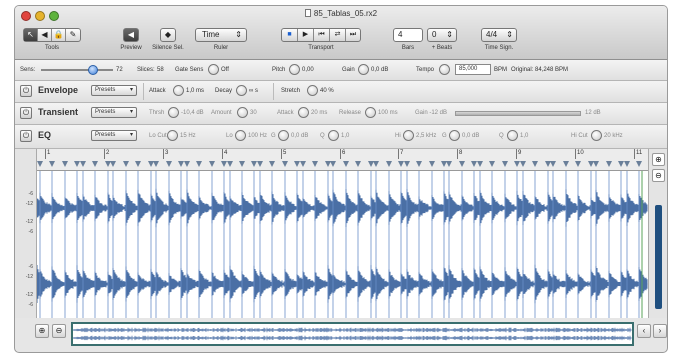 The image size is (682, 358). Describe the element at coordinates (26, 113) in the screenshot. I see `transient-power-icon: ⏻` at that location.